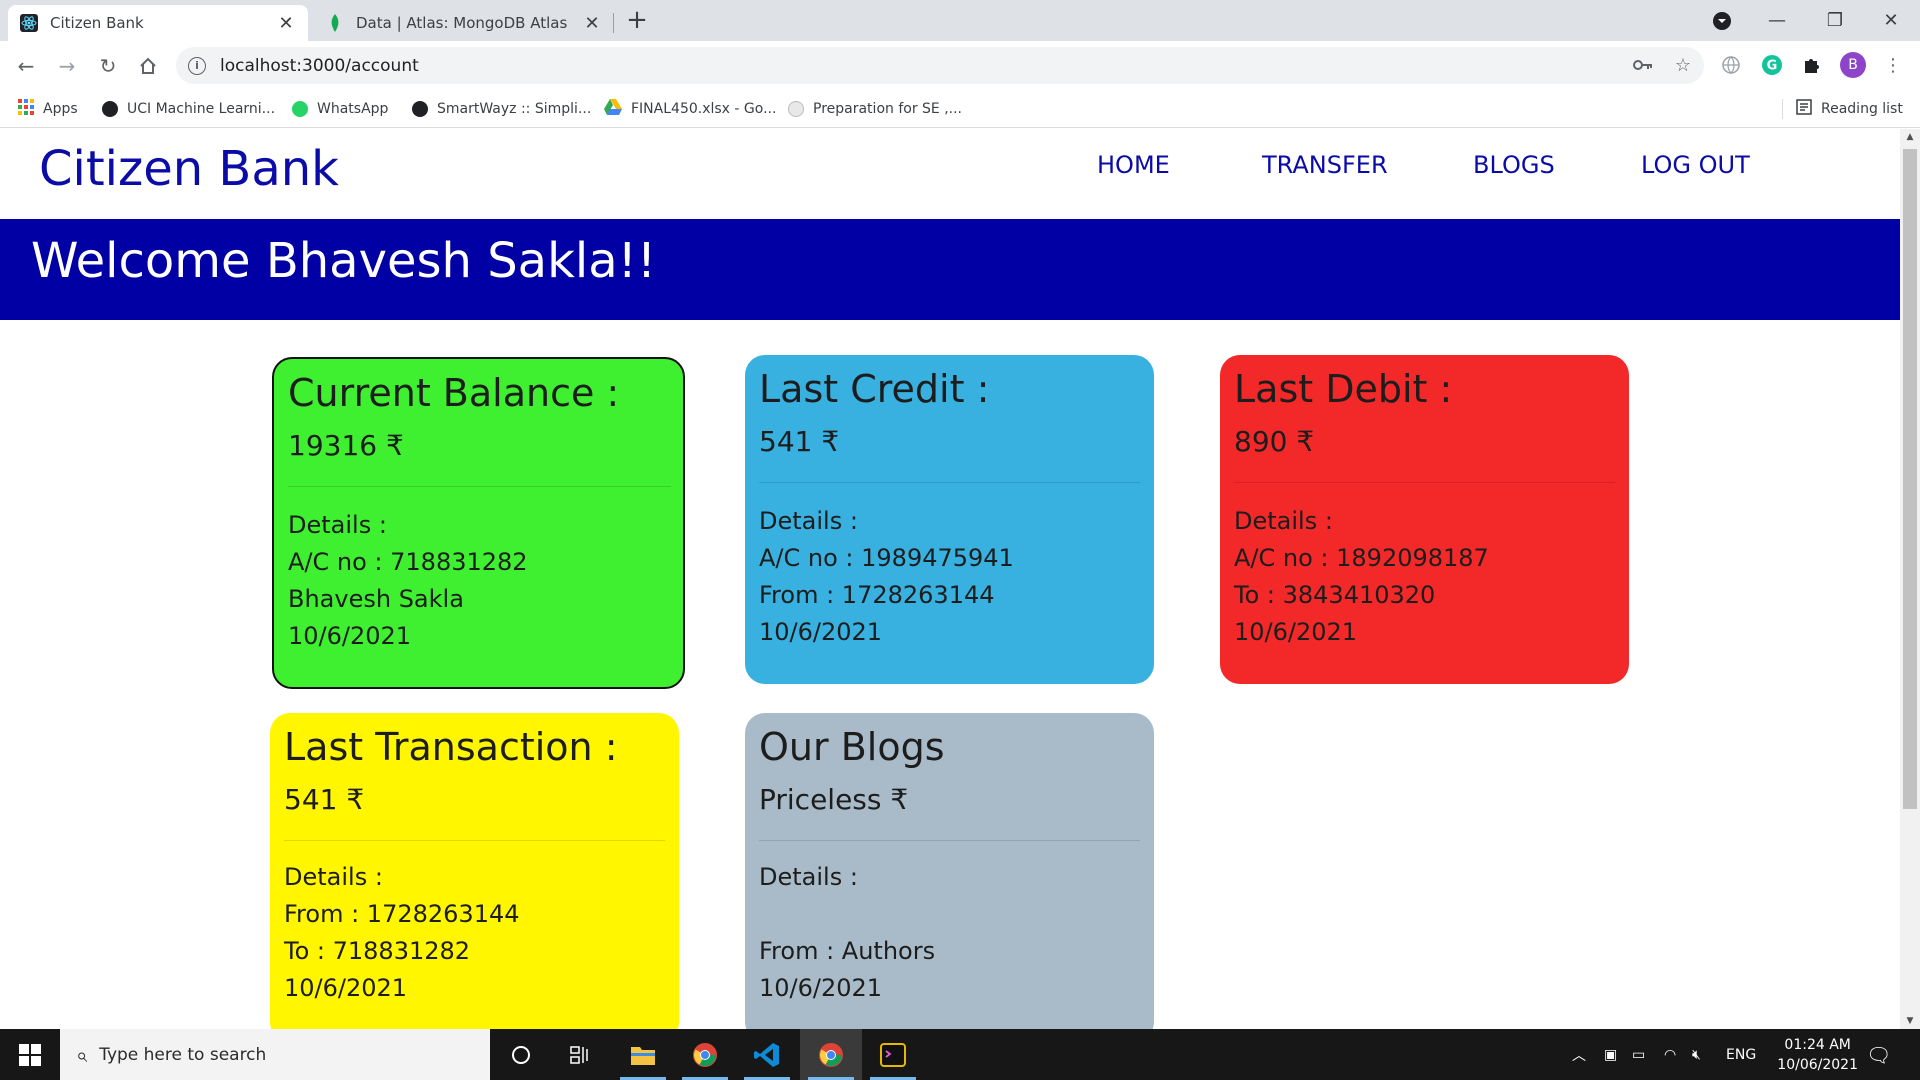 This screenshot has height=1080, width=1920. What do you see at coordinates (108, 66) in the screenshot?
I see `reload-icon: ↻` at bounding box center [108, 66].